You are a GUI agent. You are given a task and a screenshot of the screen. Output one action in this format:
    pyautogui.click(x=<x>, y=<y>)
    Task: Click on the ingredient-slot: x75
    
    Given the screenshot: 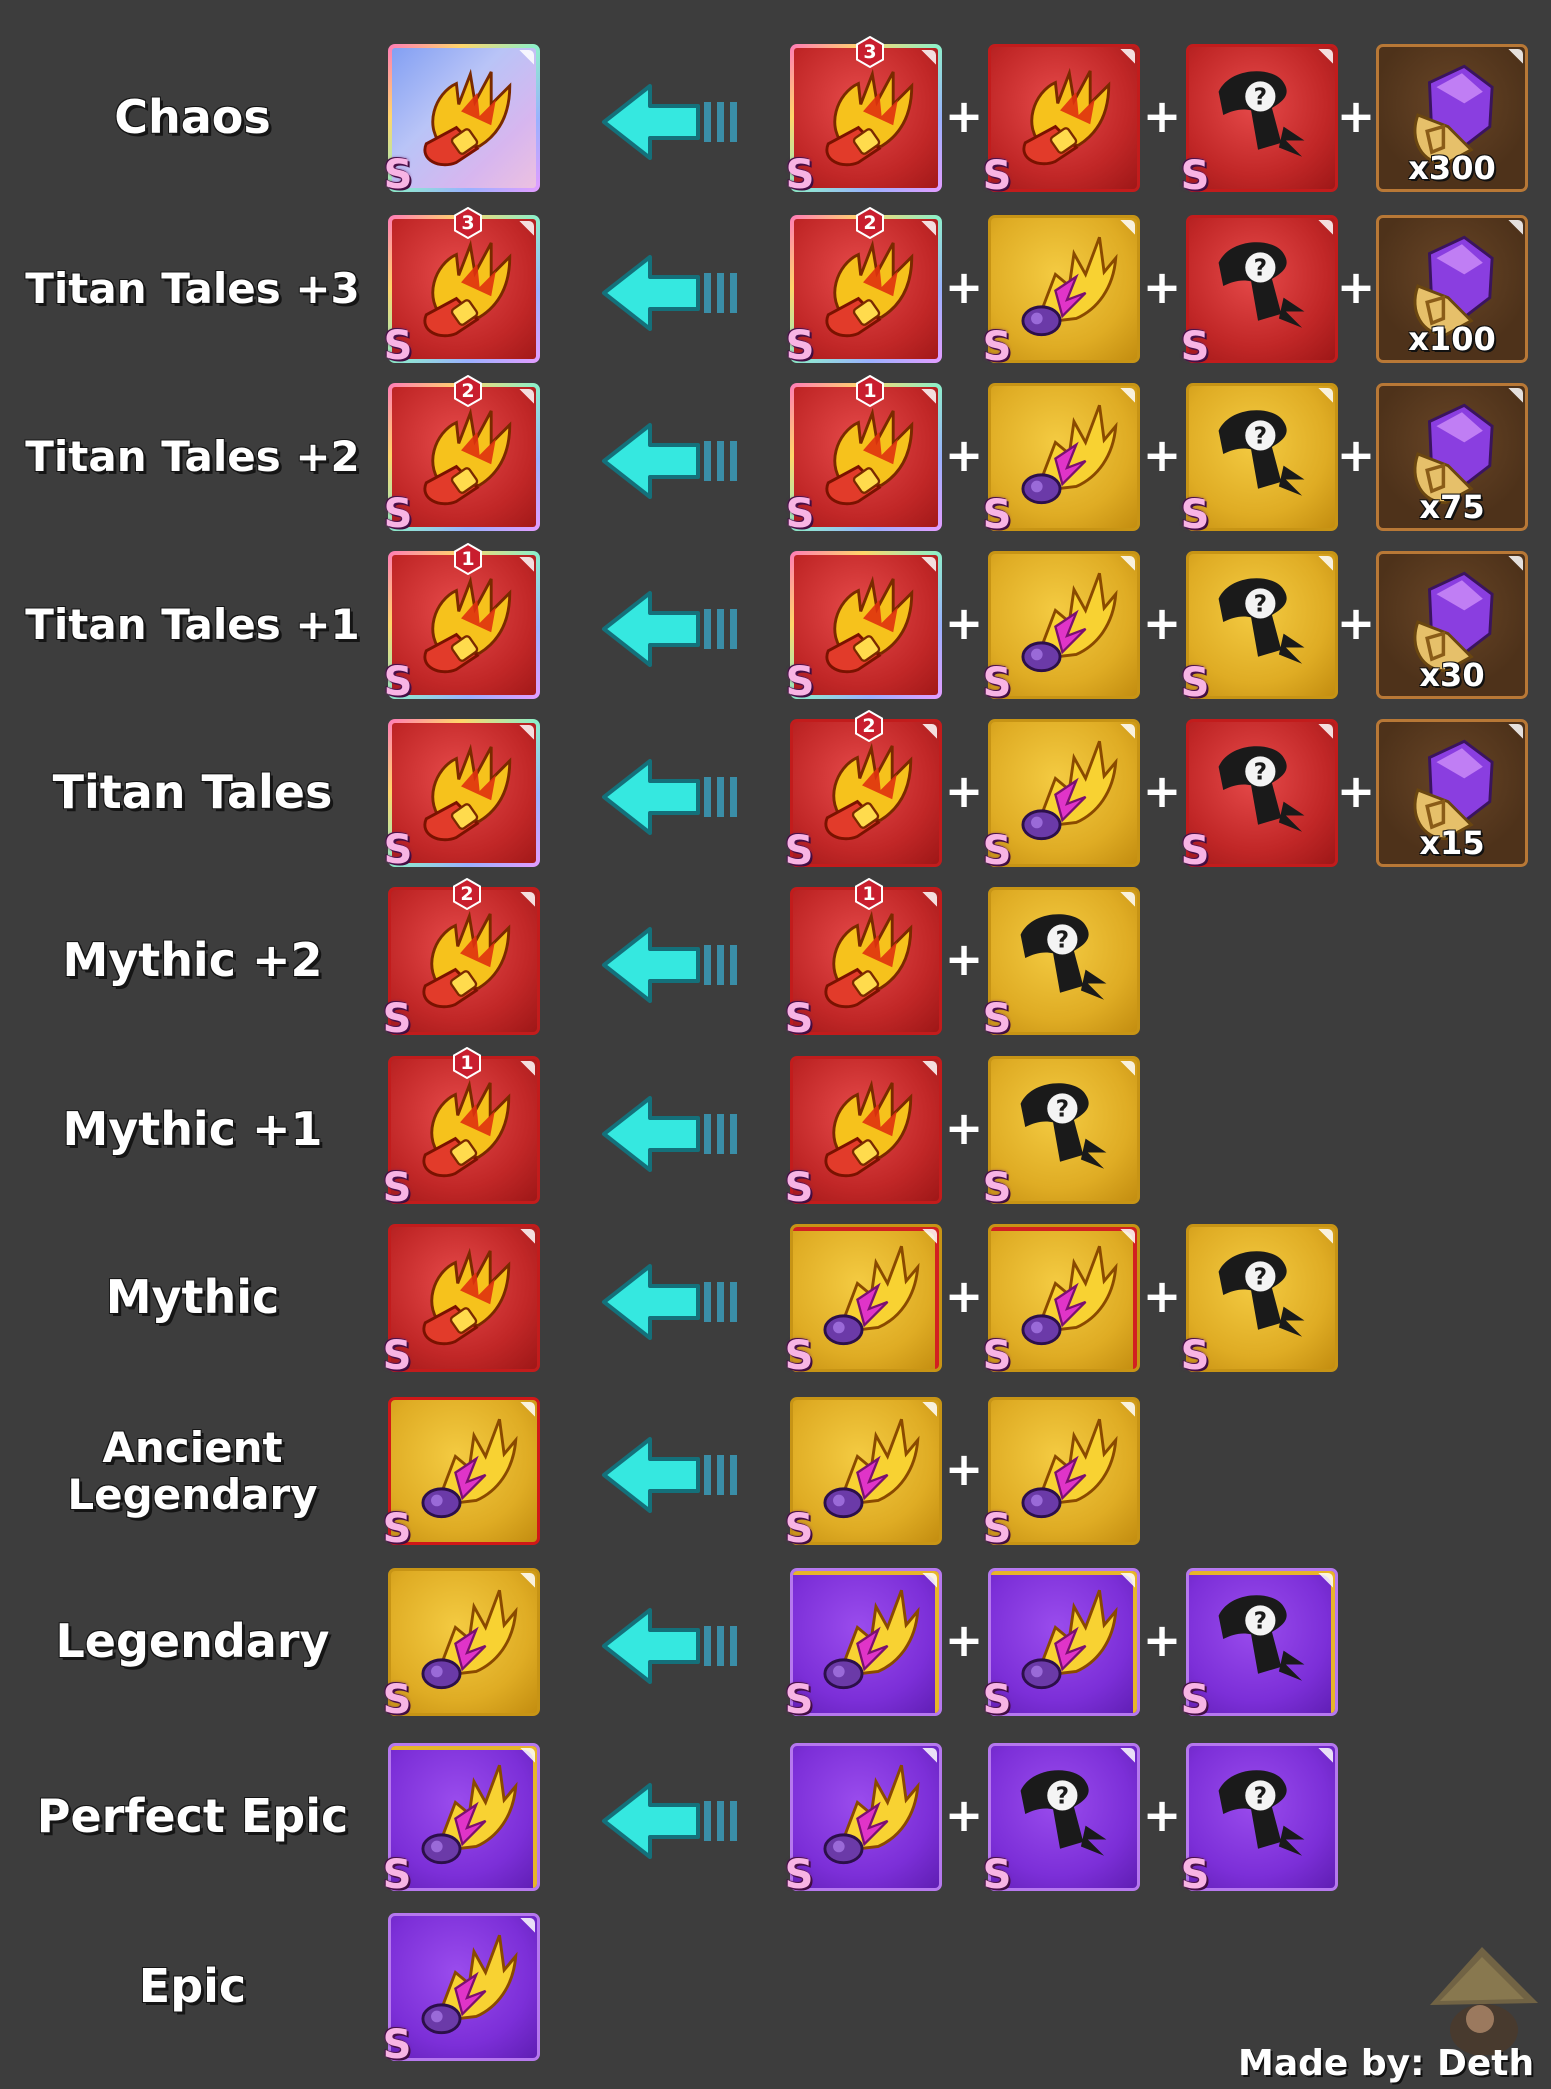 What is the action you would take?
    pyautogui.click(x=1452, y=457)
    